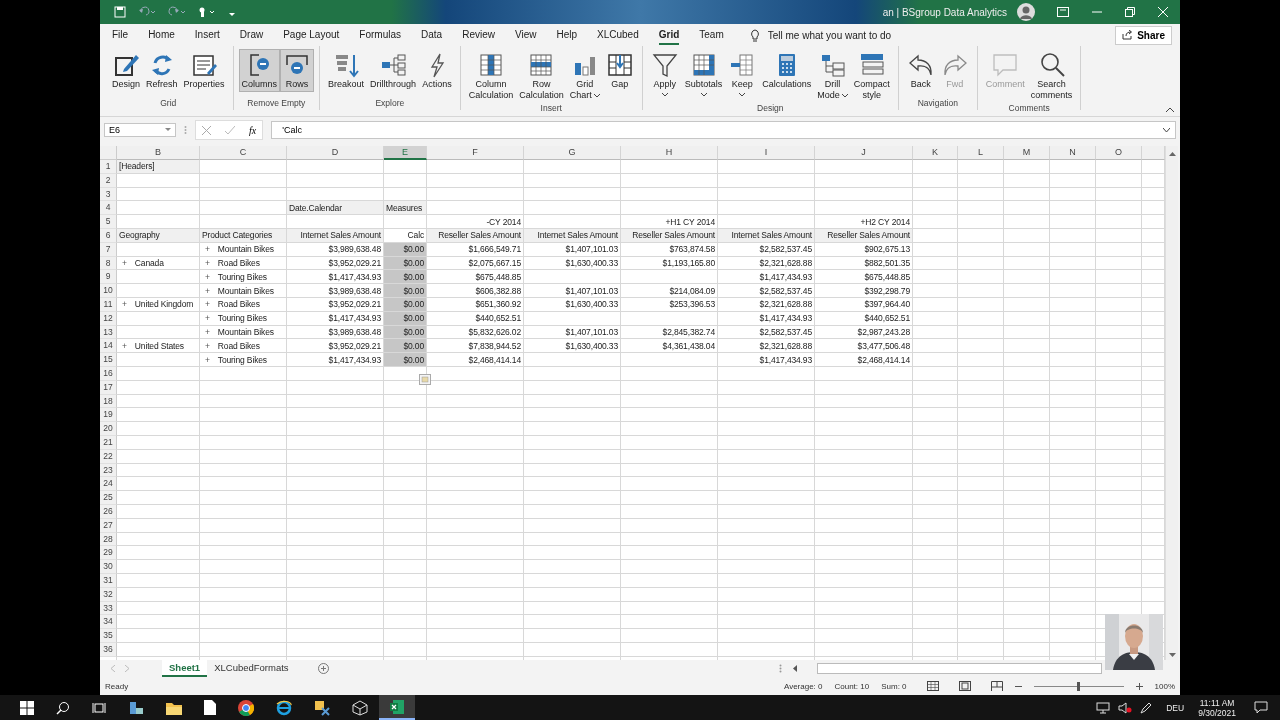 This screenshot has height=720, width=1280. What do you see at coordinates (478, 35) in the screenshot?
I see `ribbon-tab: Review` at bounding box center [478, 35].